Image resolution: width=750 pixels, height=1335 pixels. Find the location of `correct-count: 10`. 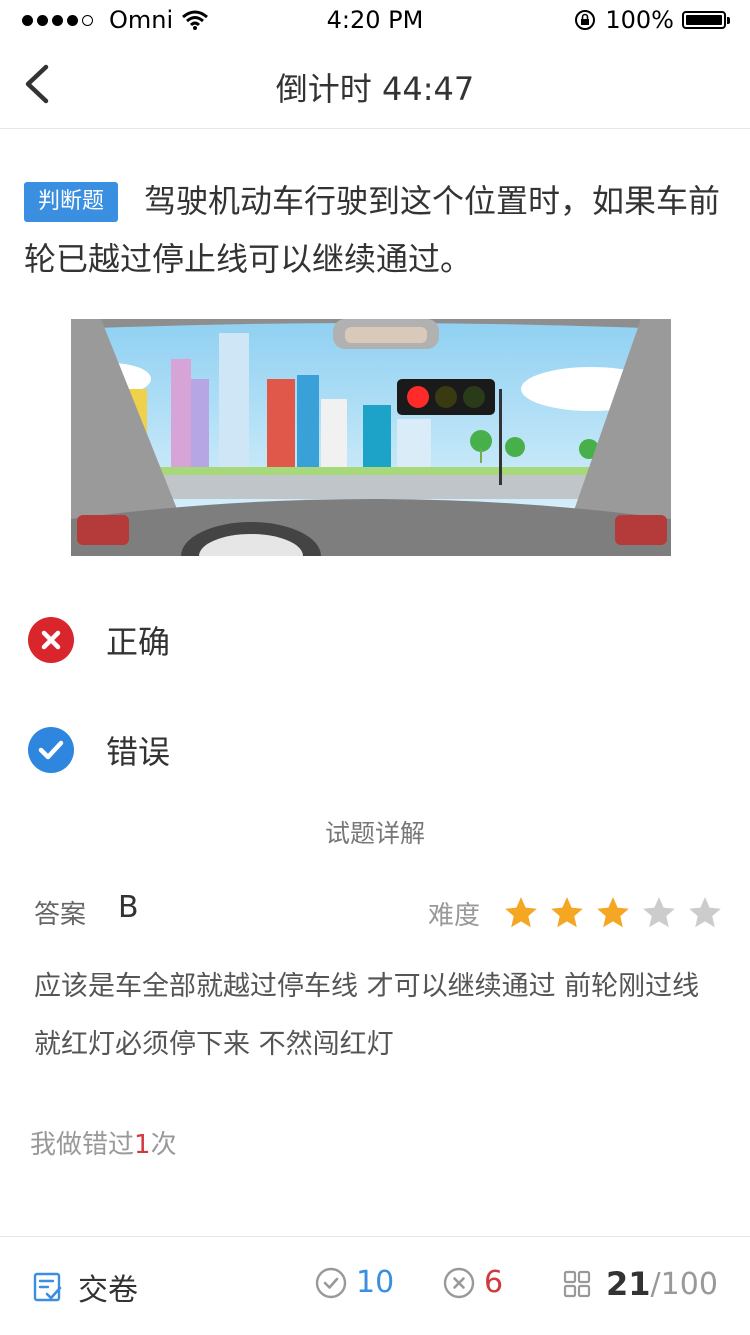

correct-count: 10 is located at coordinates (375, 1282).